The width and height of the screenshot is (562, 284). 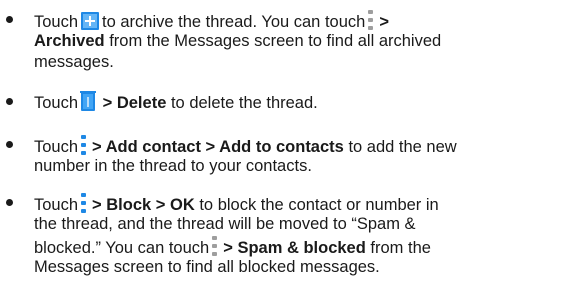 I want to click on text-run: from the, so click(x=400, y=248).